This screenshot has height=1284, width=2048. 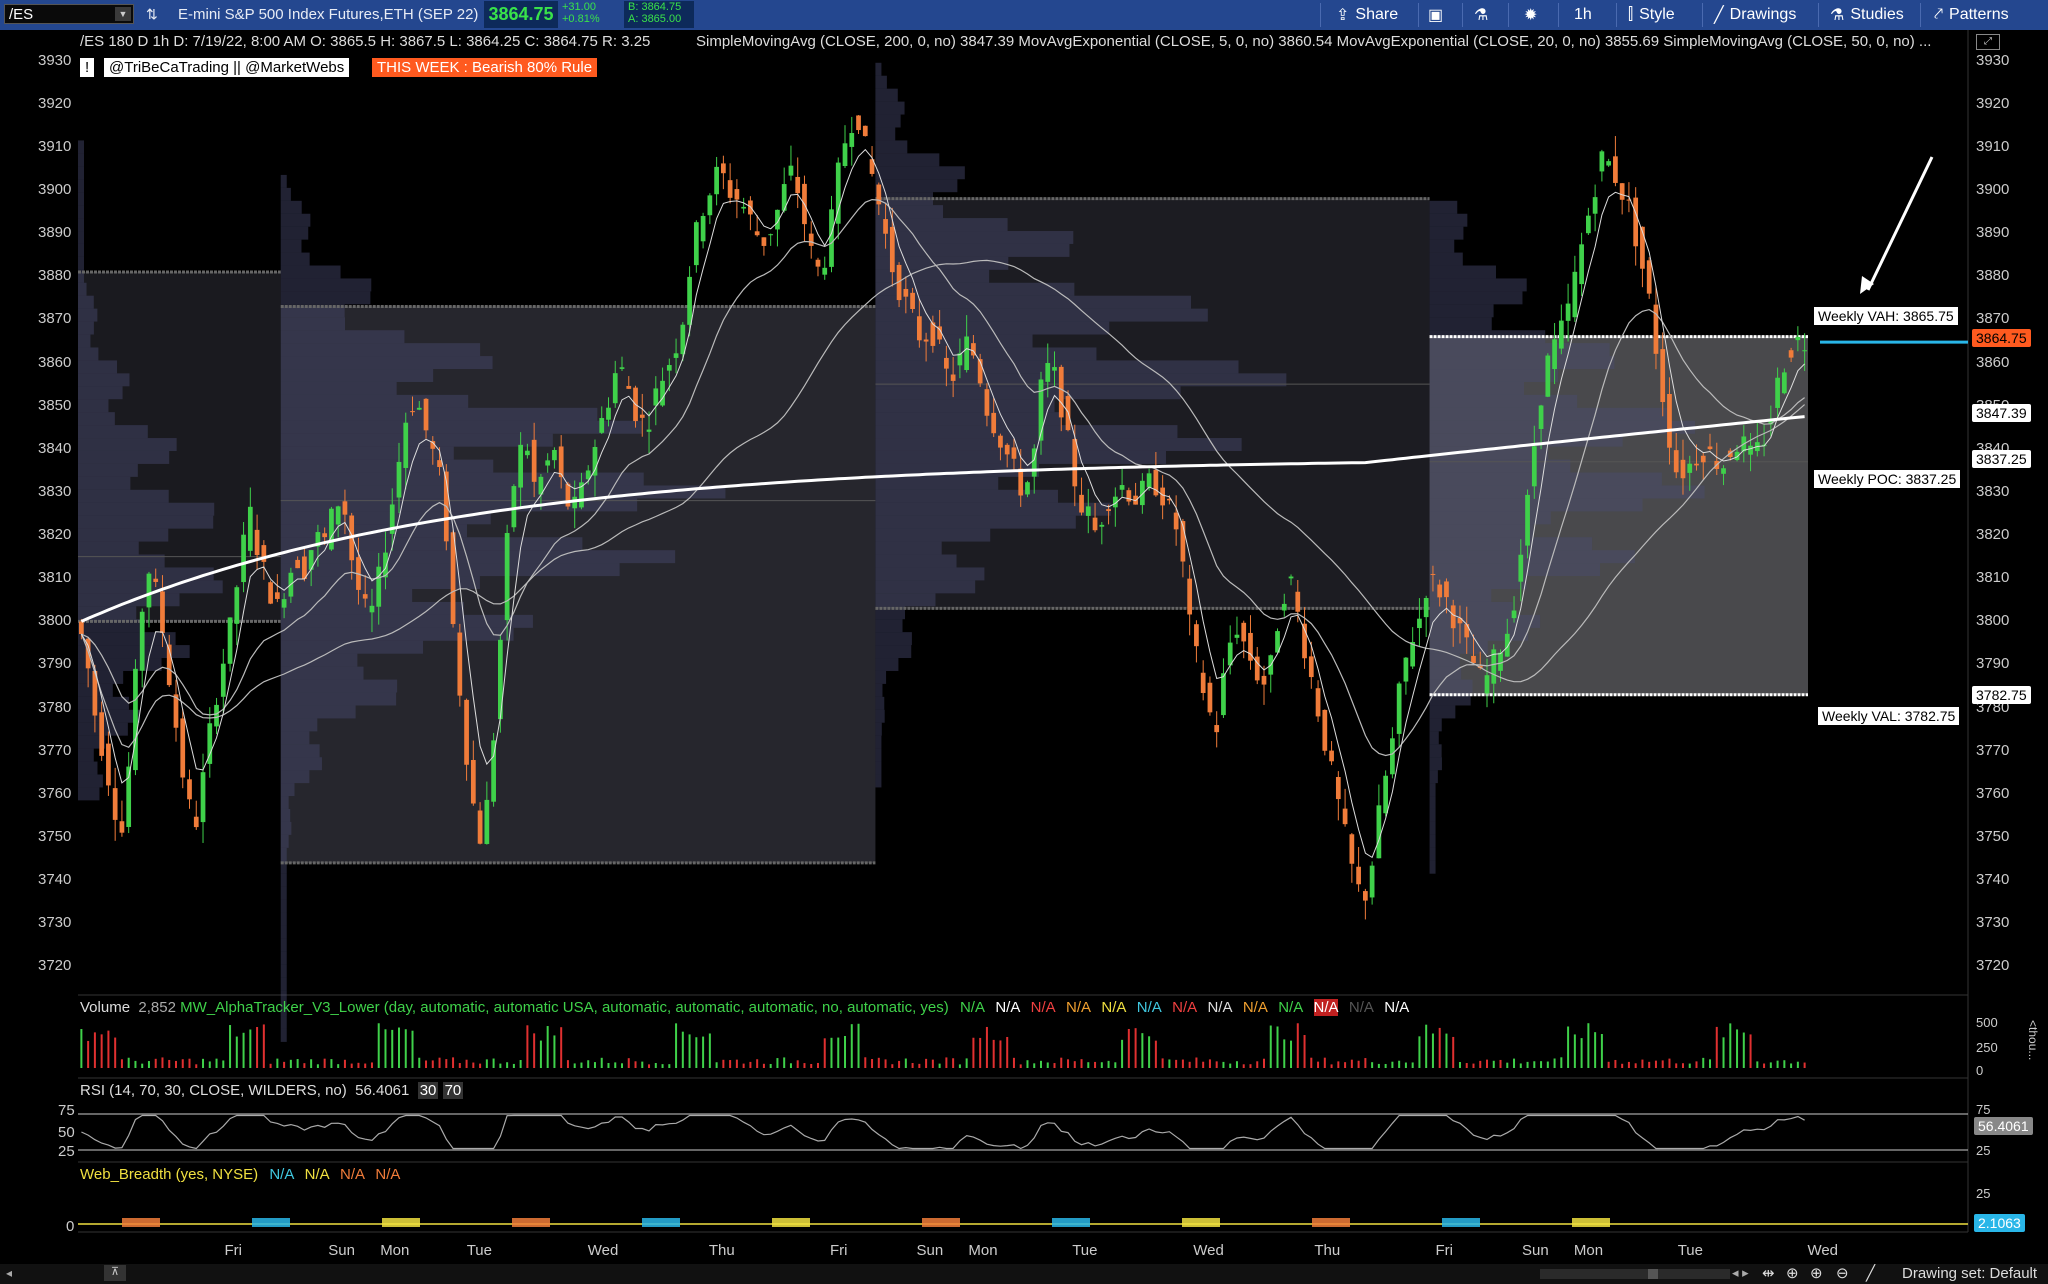 I want to click on scroll-right-icon: ◂ ▸, so click(x=1740, y=1273).